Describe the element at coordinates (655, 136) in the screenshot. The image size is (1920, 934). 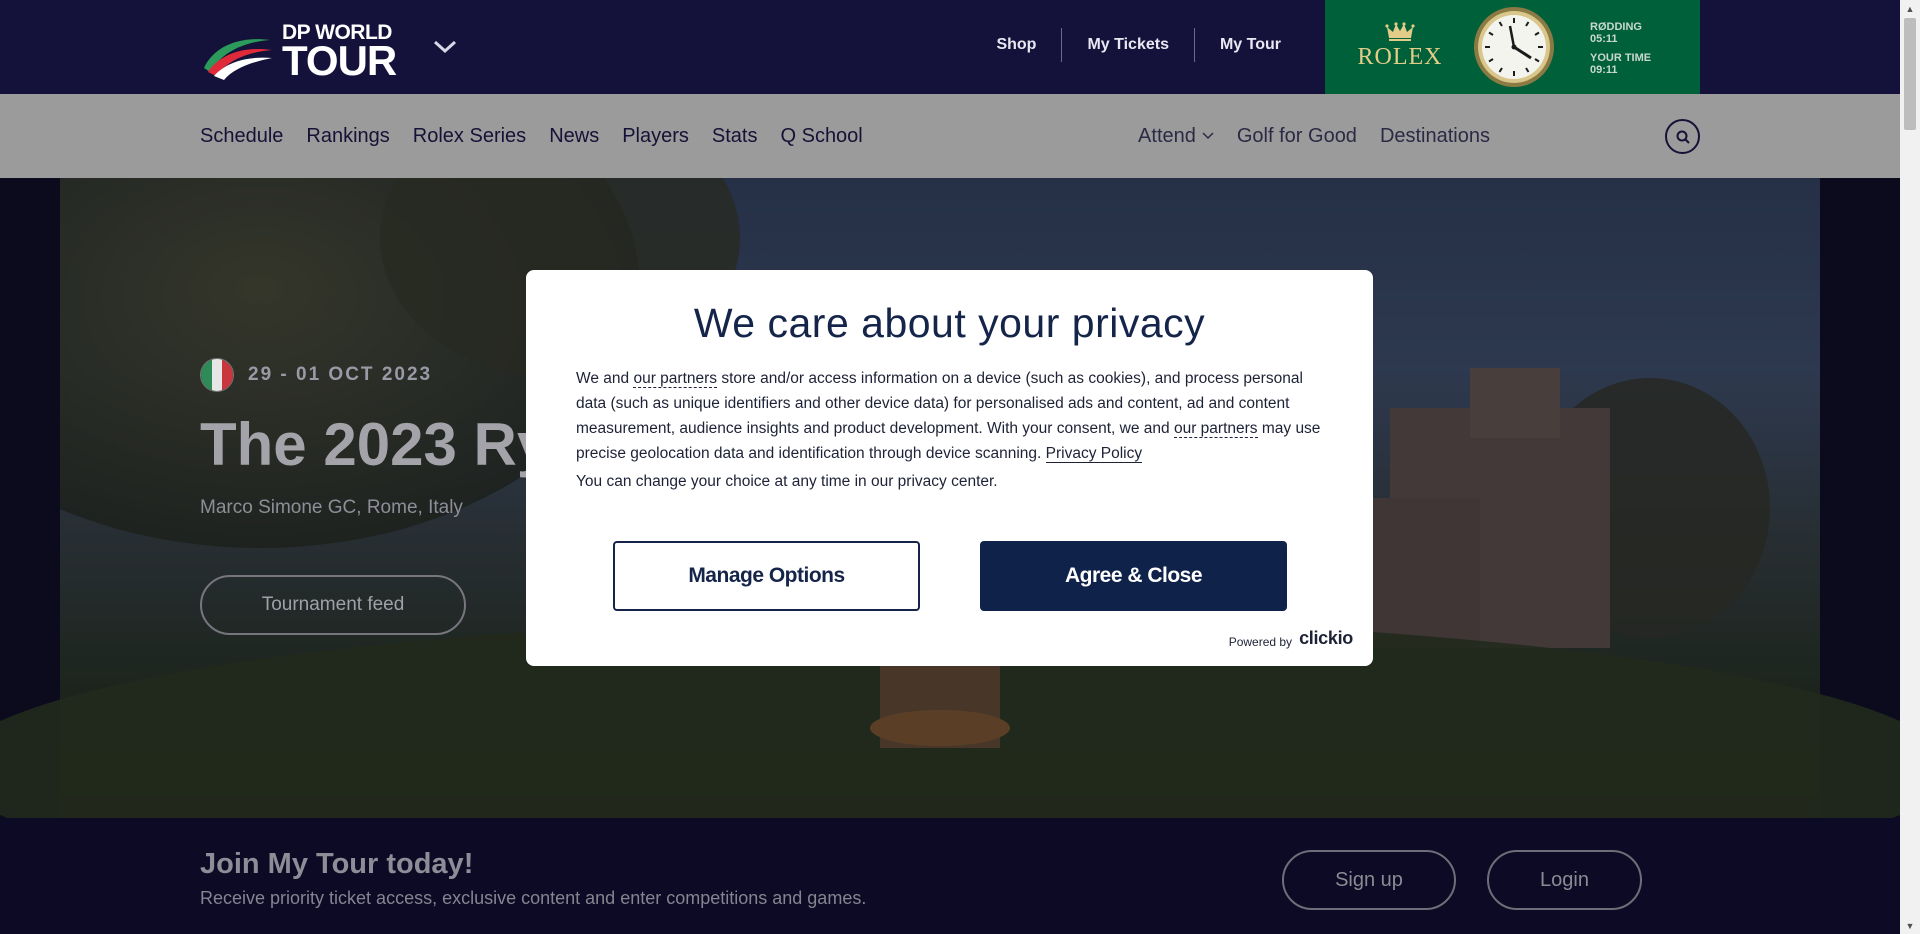
I see `nav-item-players: Players` at that location.